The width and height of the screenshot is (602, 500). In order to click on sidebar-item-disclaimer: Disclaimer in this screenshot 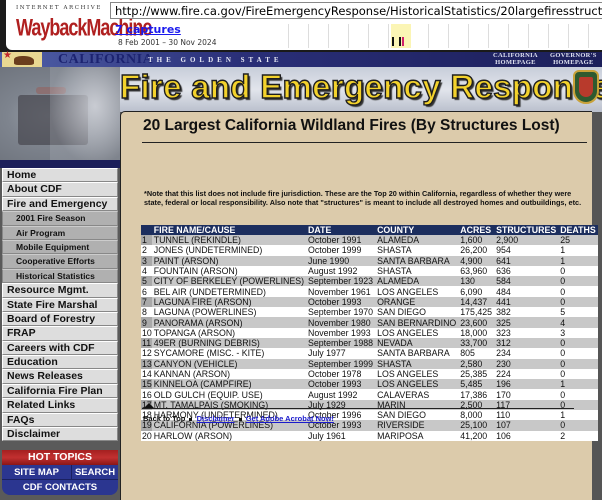, I will do `click(60, 434)`.